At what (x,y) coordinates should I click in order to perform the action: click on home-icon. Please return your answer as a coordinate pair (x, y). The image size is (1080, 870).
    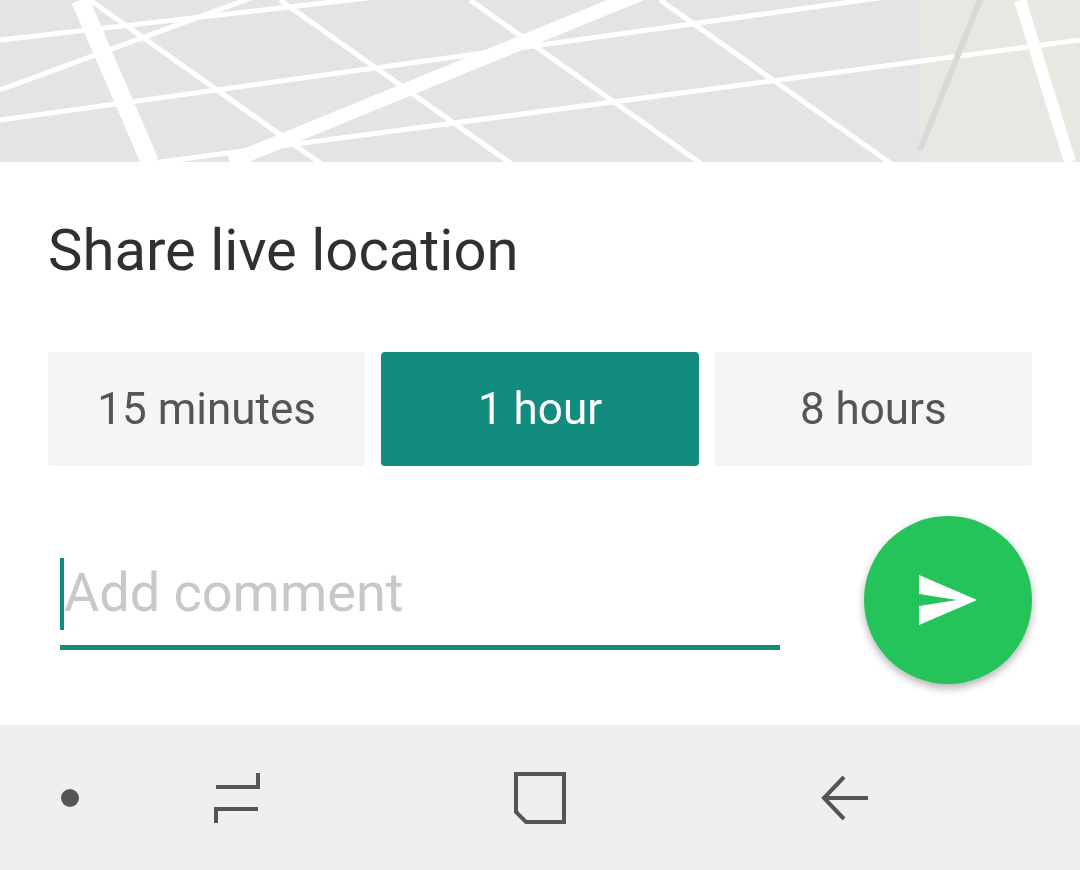
    Looking at the image, I should click on (540, 797).